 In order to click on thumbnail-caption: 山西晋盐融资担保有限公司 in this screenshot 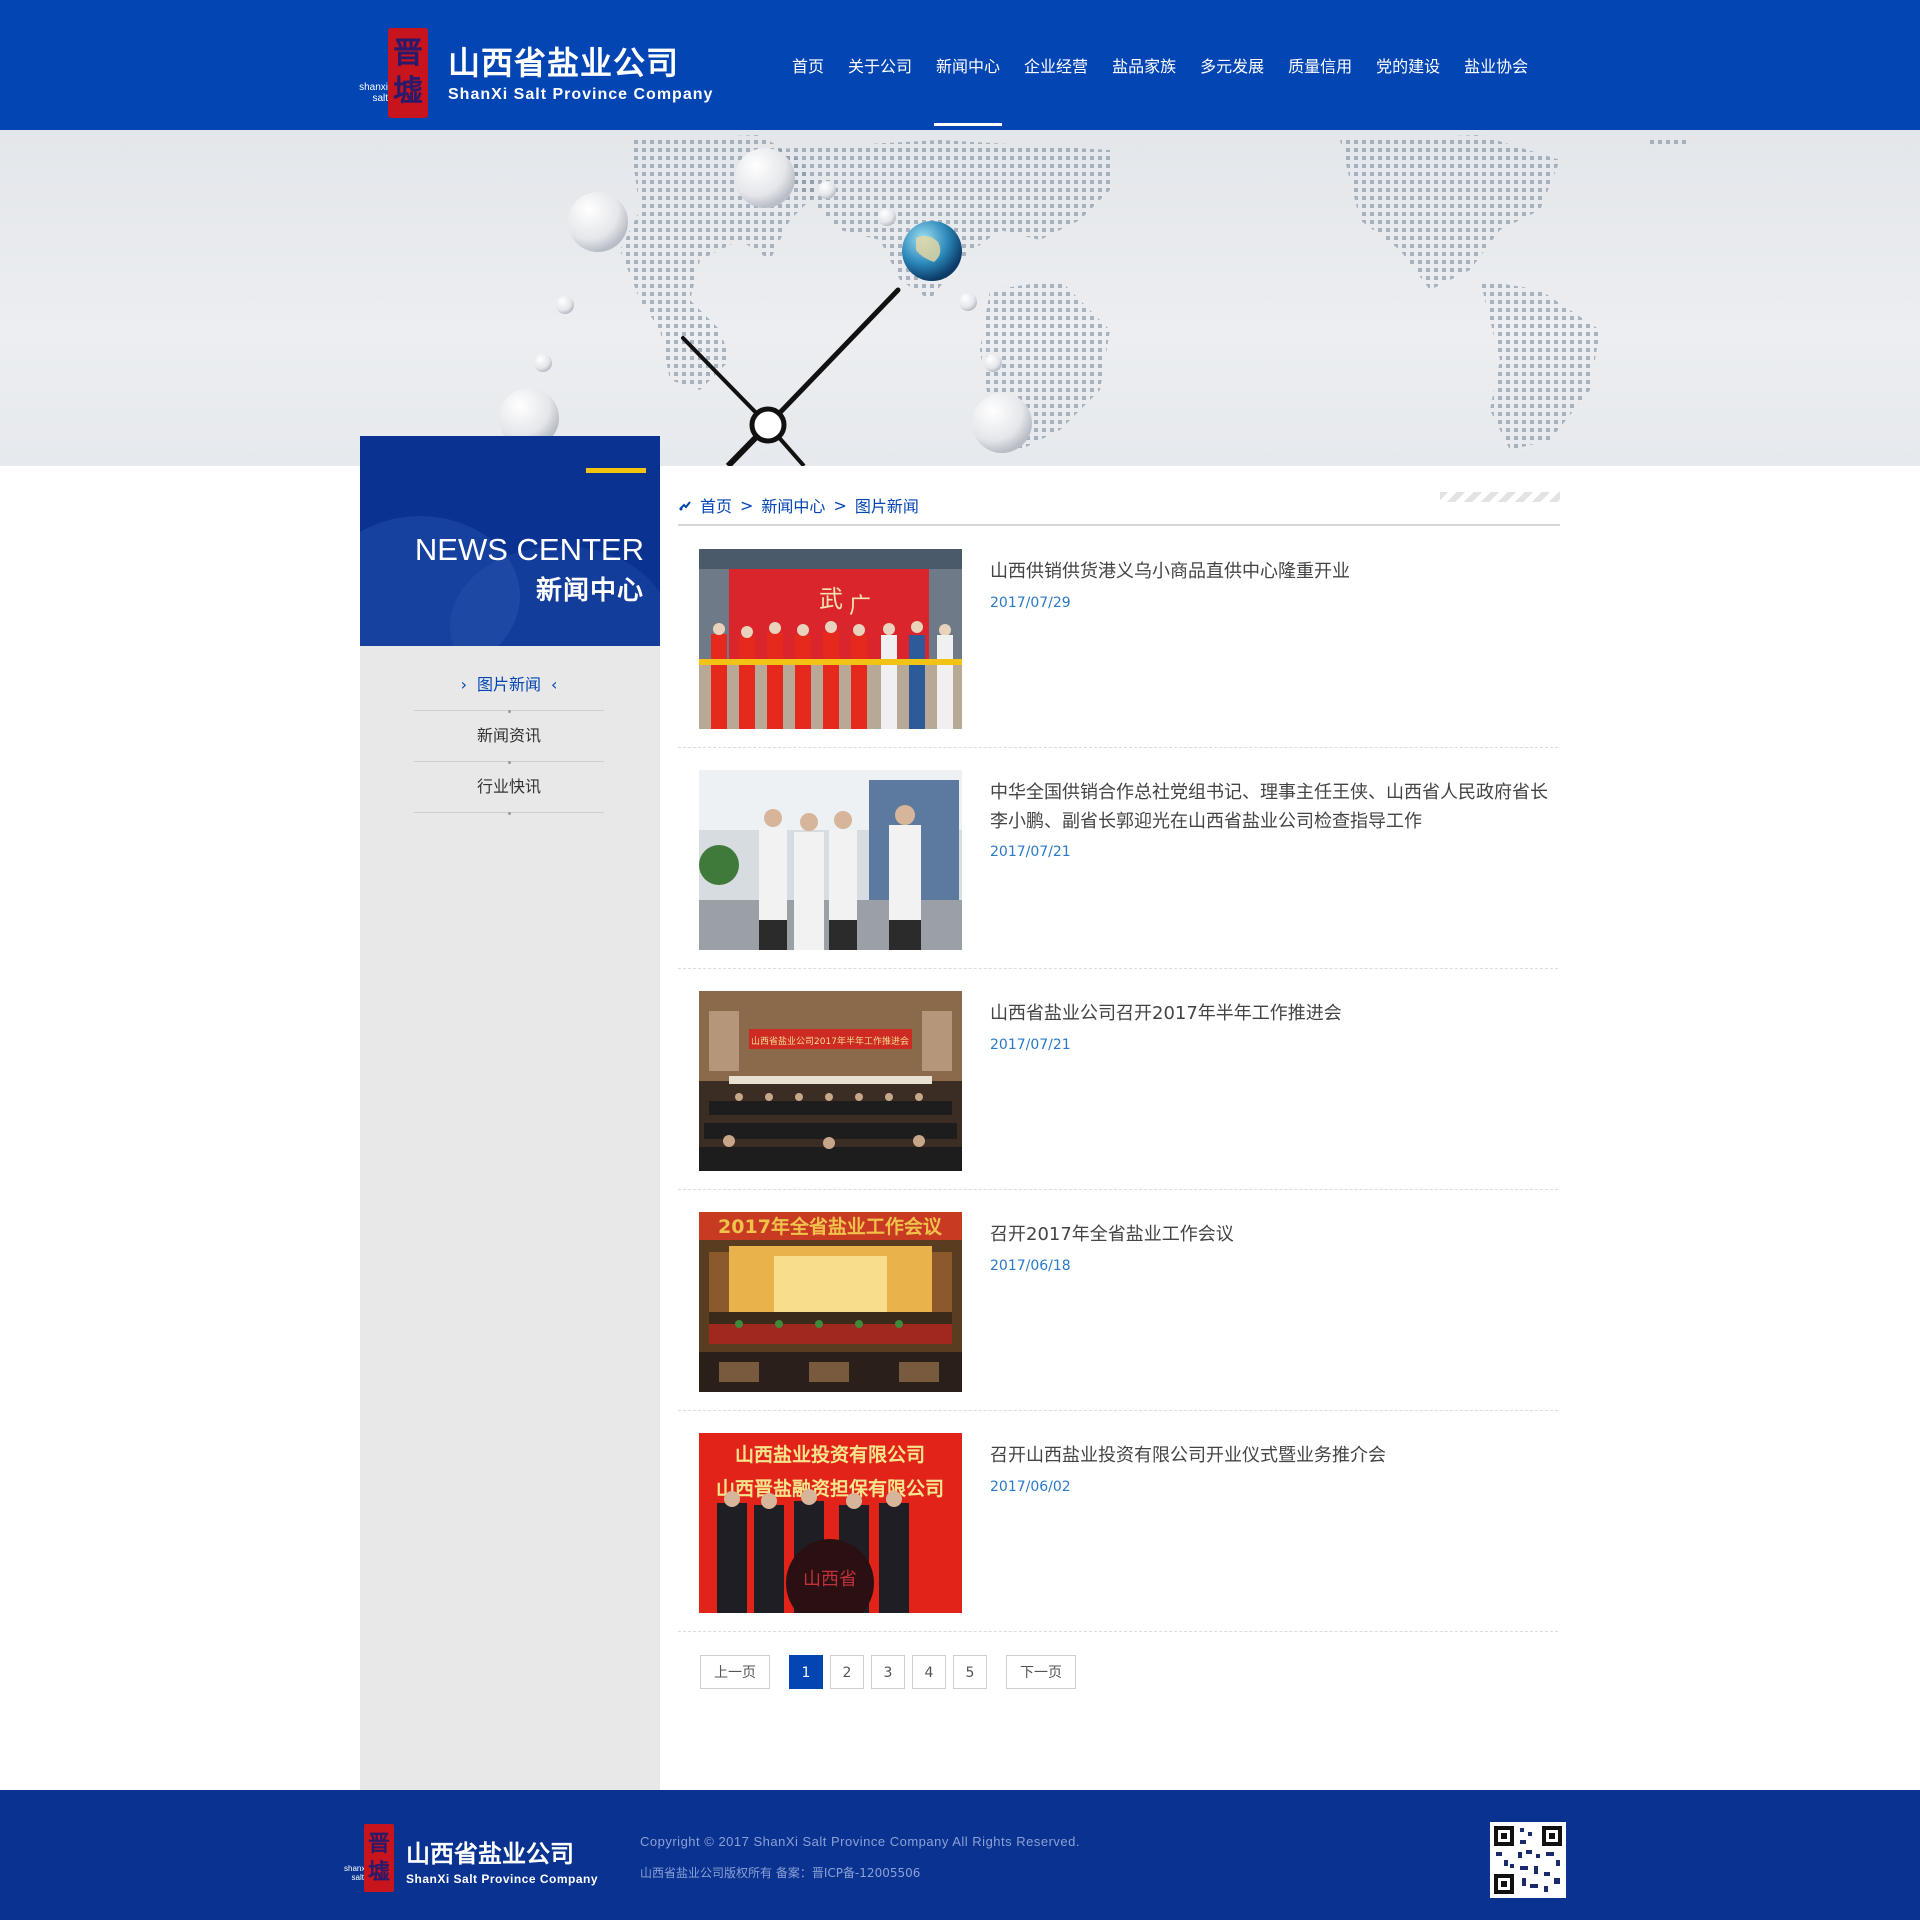, I will do `click(830, 1488)`.